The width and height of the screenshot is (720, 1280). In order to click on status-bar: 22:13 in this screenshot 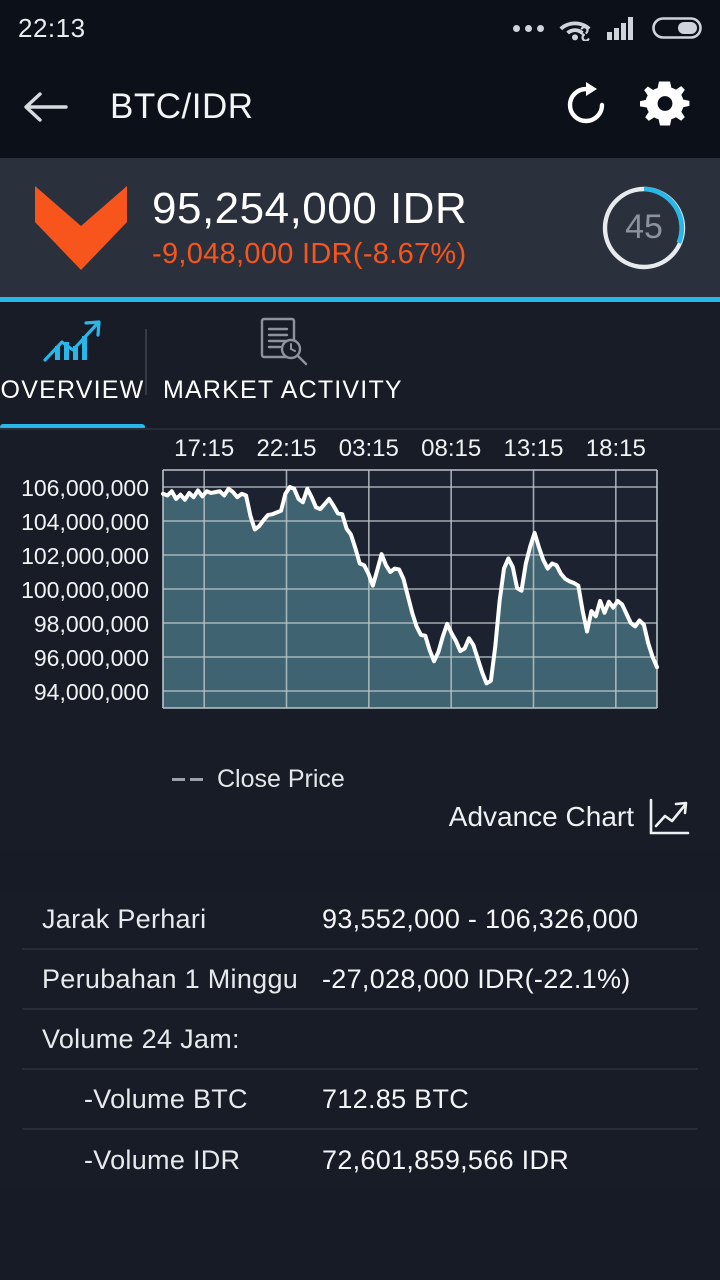, I will do `click(360, 28)`.